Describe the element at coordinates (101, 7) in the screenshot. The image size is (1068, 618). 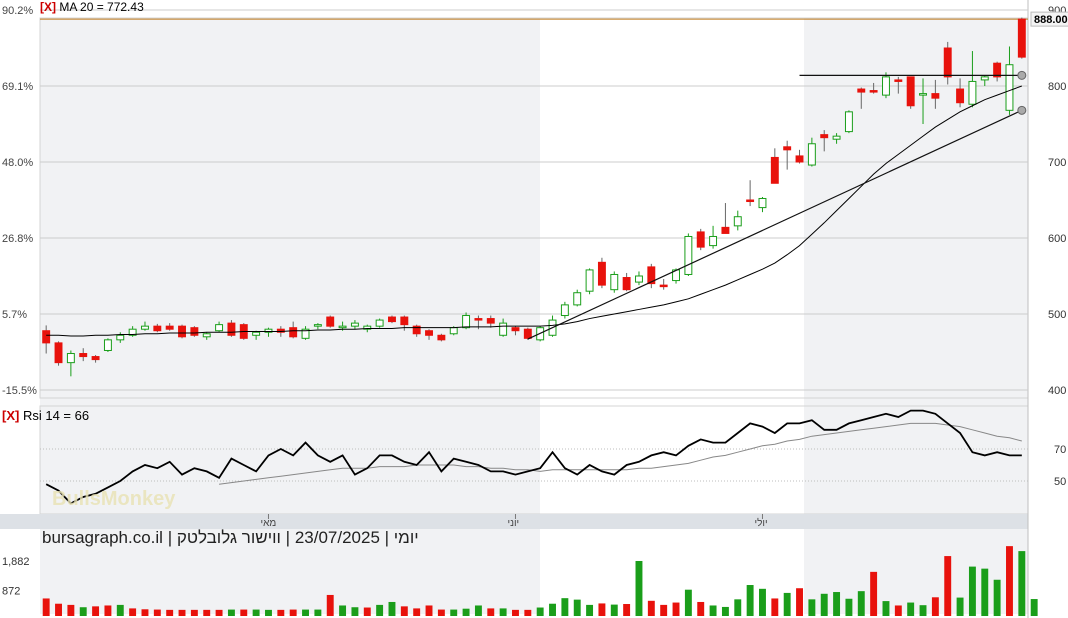
I see `ma-legend-label: MA 20 = 772.43` at that location.